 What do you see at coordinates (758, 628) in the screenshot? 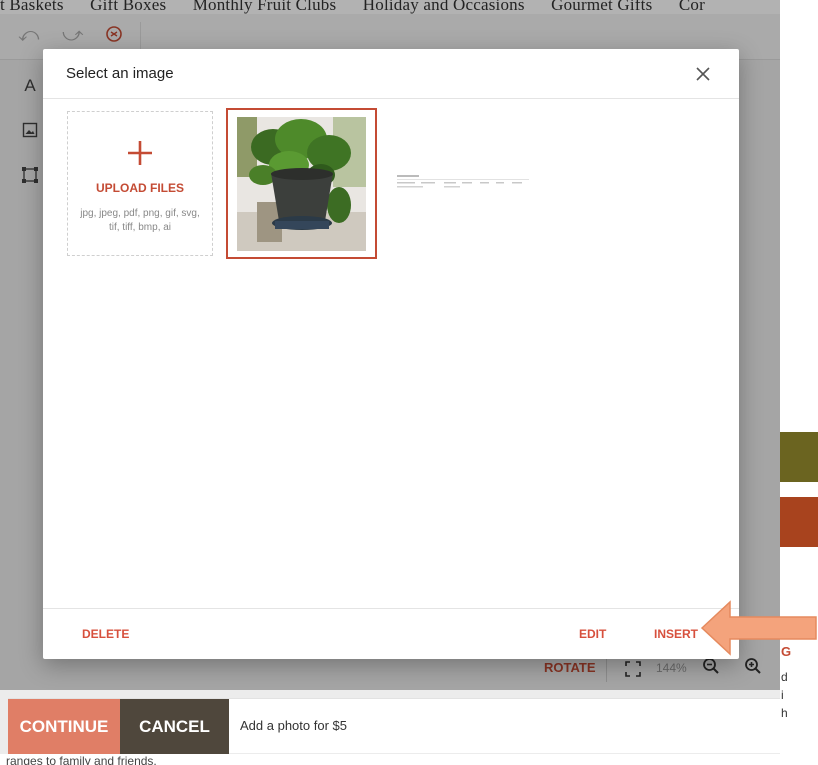
I see `left-arrow-icon` at bounding box center [758, 628].